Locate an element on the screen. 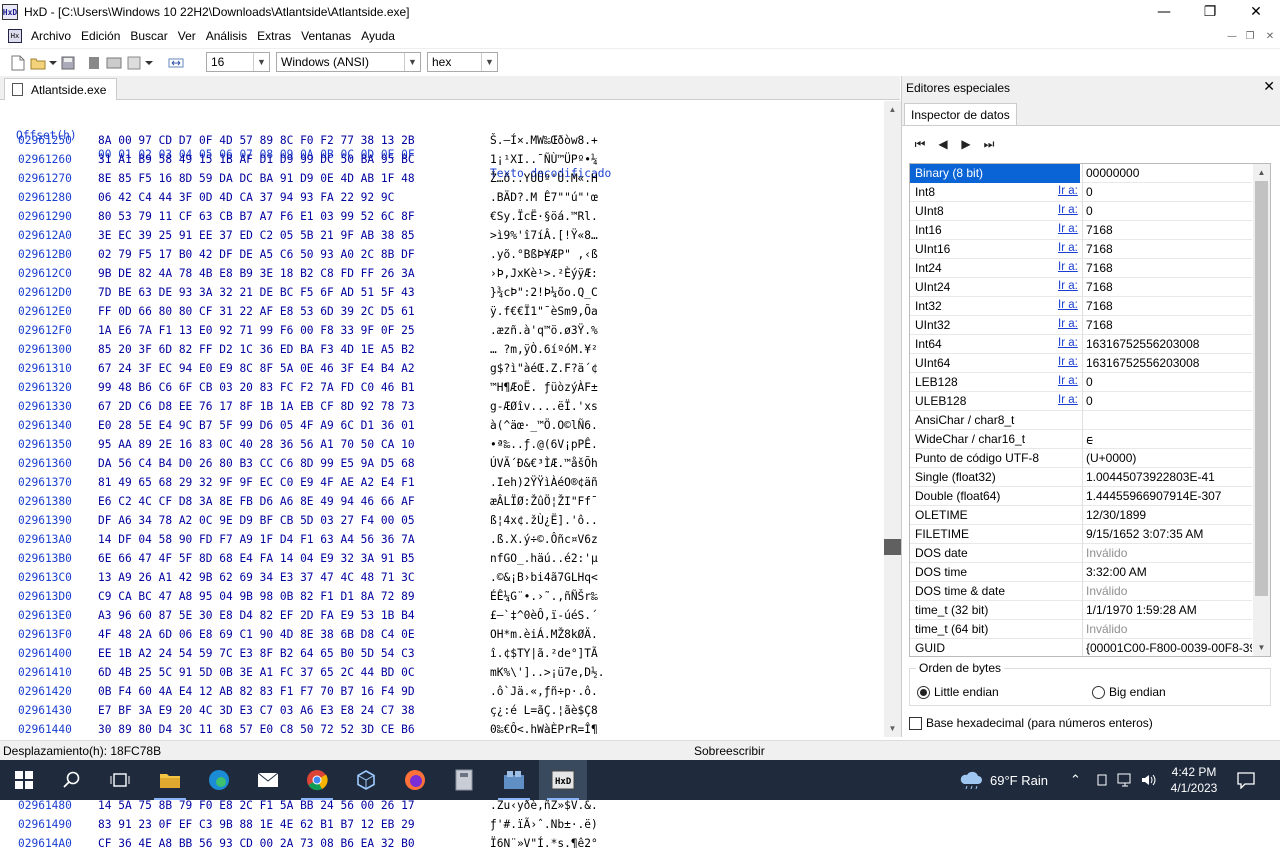  previous-icon: ◀ is located at coordinates (943, 144).